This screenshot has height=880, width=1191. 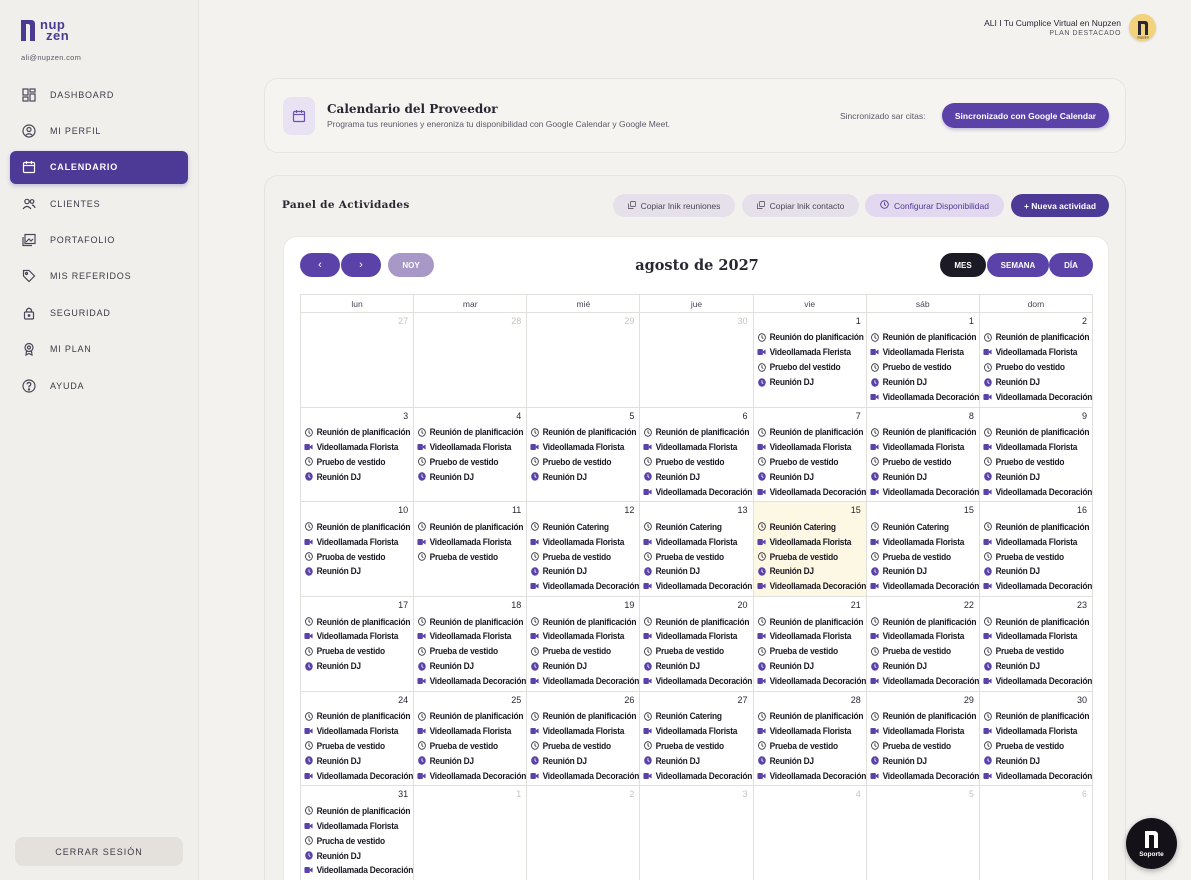 I want to click on logout-button: CERRAR SESIÓN, so click(x=99, y=851).